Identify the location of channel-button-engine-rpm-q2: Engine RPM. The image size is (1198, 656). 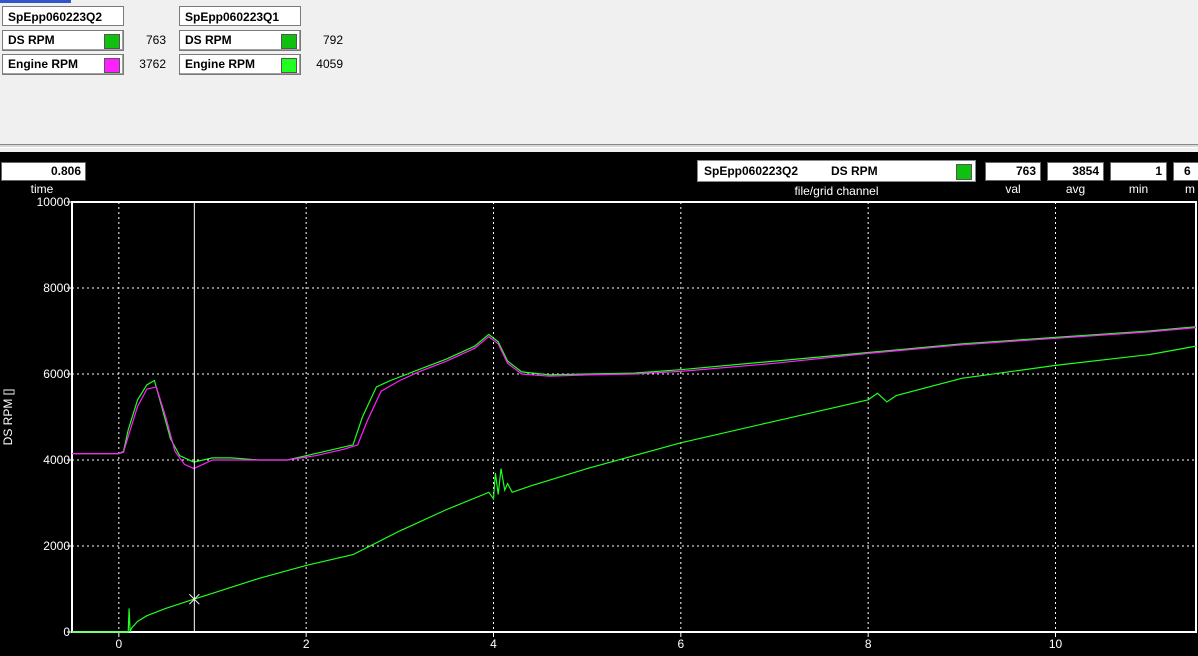
(63, 64).